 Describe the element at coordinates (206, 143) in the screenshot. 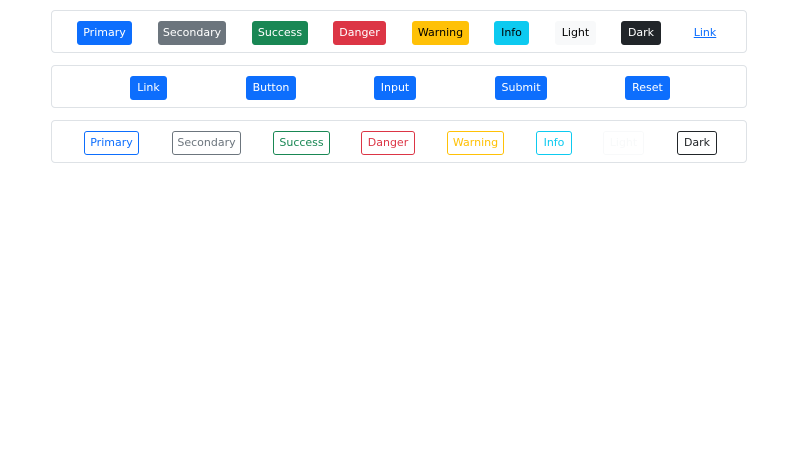

I see `outline-secondary-button: Secondary` at that location.